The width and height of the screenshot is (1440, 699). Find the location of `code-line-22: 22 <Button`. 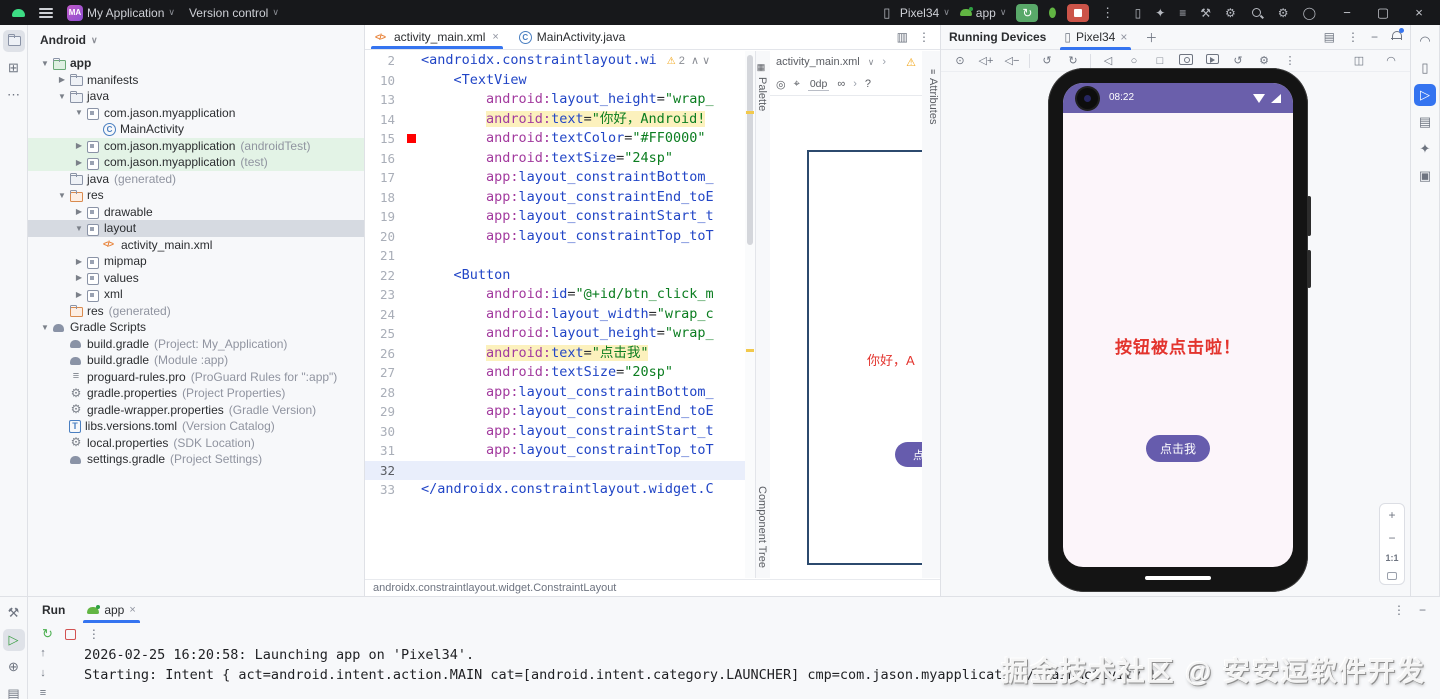

code-line-22: 22 <Button is located at coordinates (560, 276).